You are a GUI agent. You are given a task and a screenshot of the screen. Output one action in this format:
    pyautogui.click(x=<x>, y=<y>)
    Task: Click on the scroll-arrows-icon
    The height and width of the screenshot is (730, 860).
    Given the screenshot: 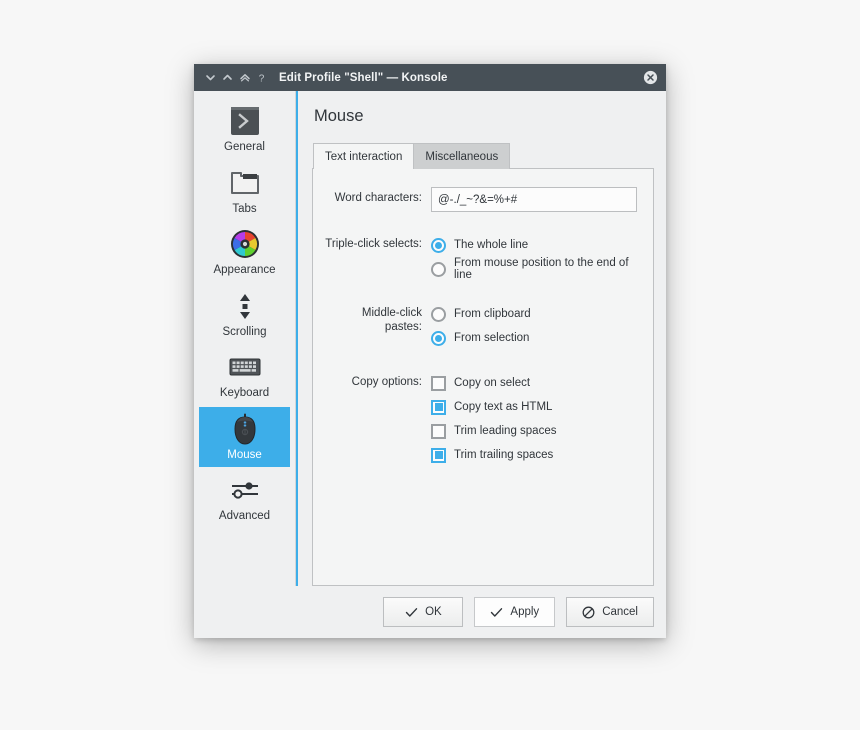 What is the action you would take?
    pyautogui.click(x=245, y=306)
    